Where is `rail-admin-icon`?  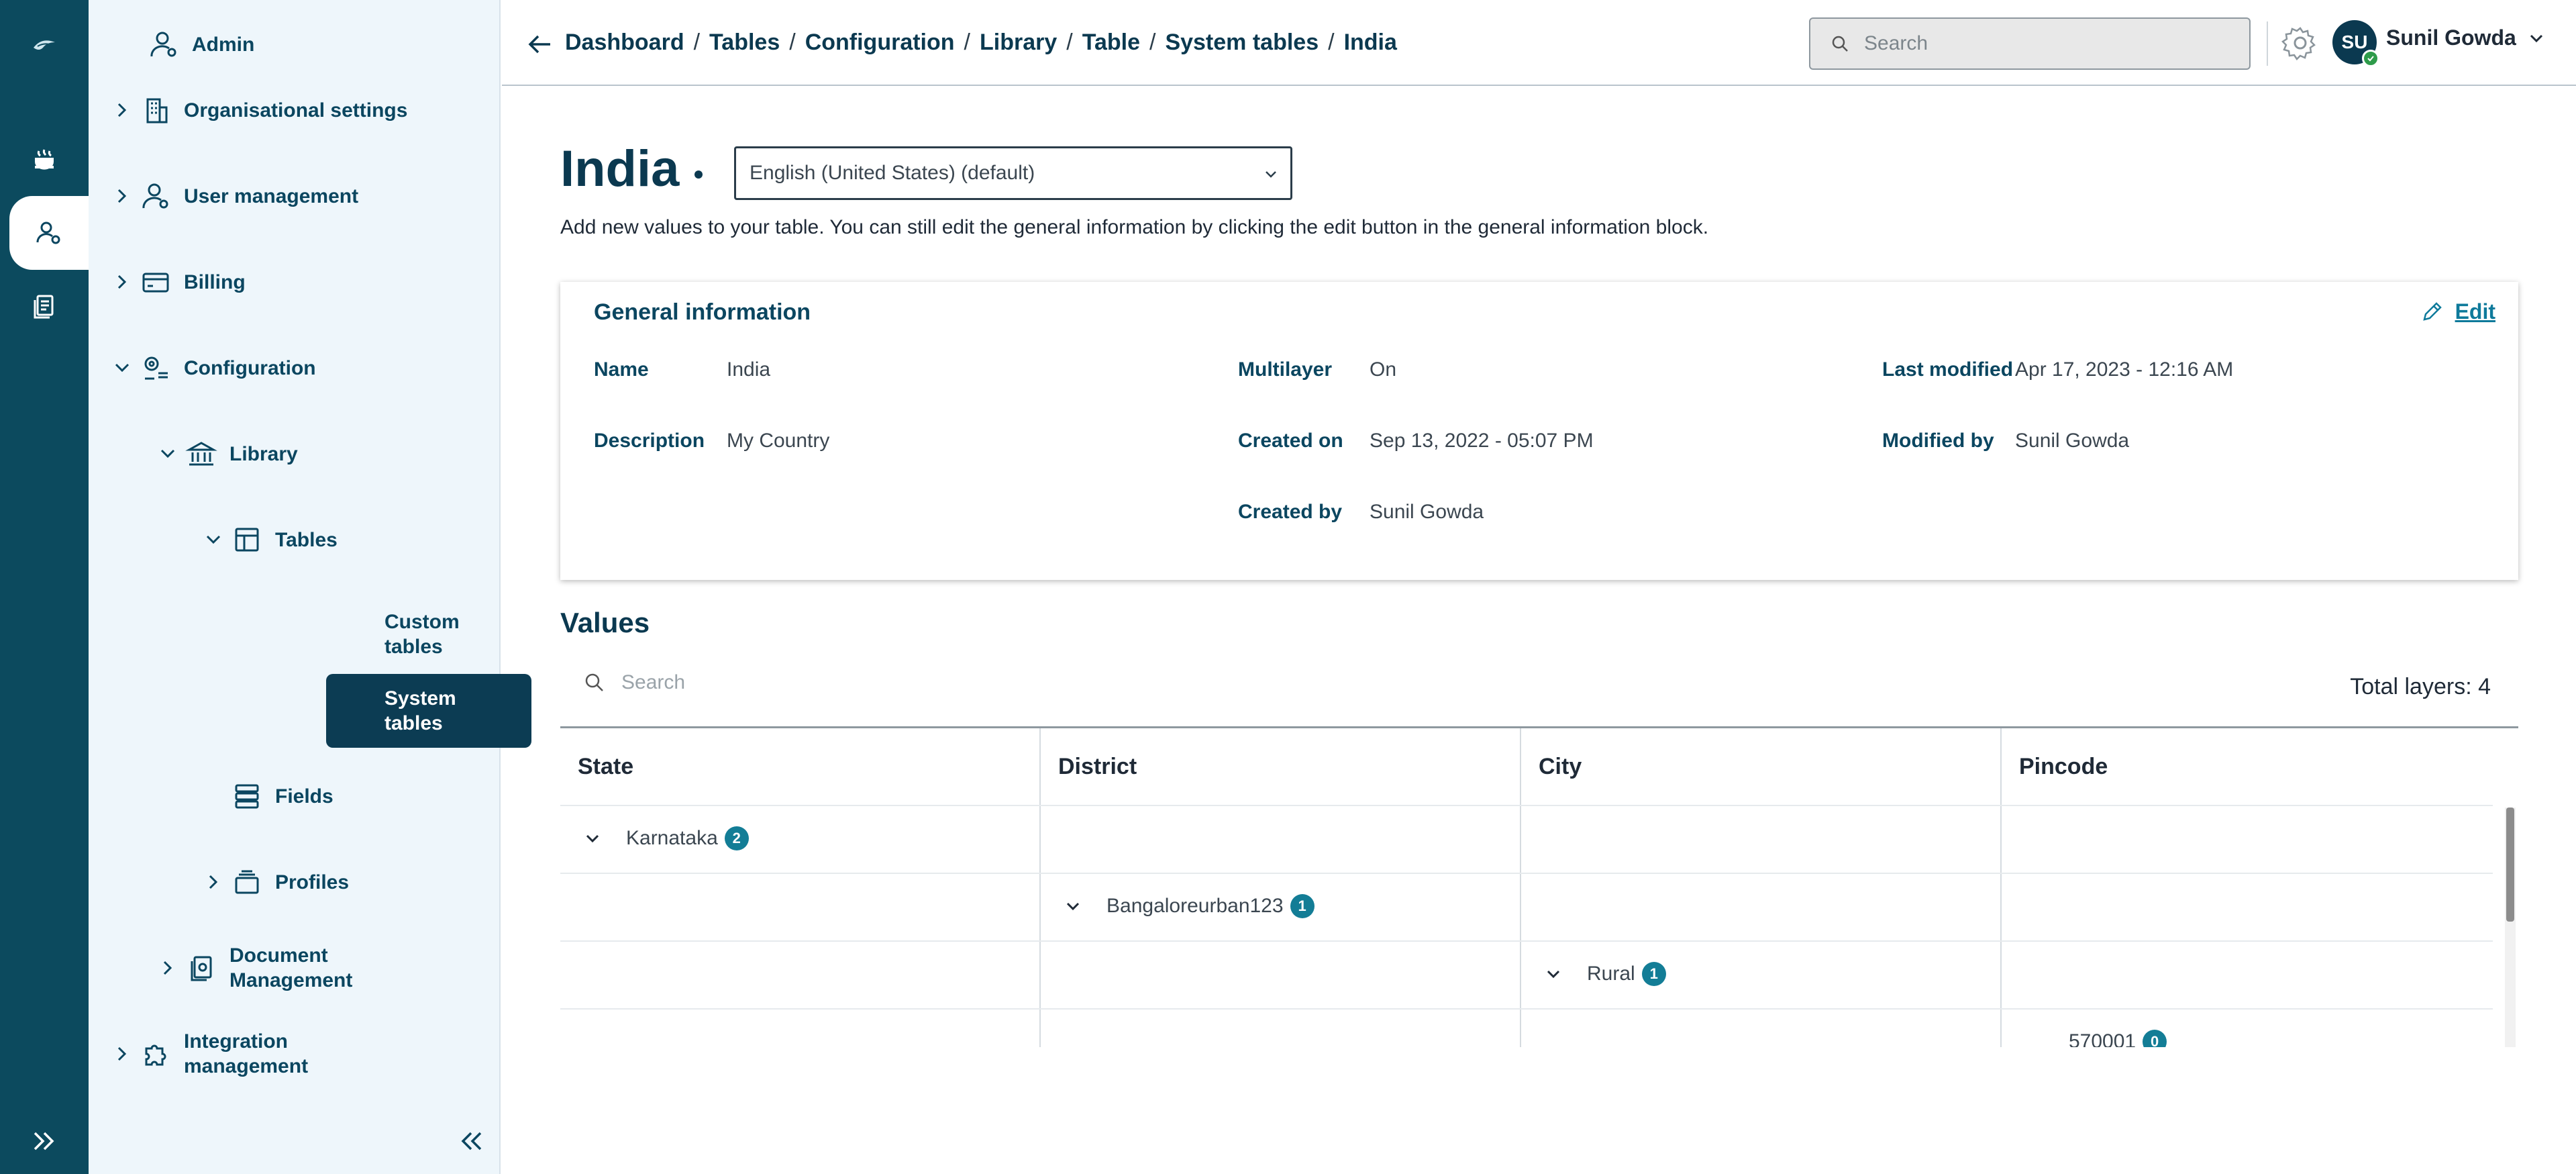
rail-admin-icon is located at coordinates (49, 233).